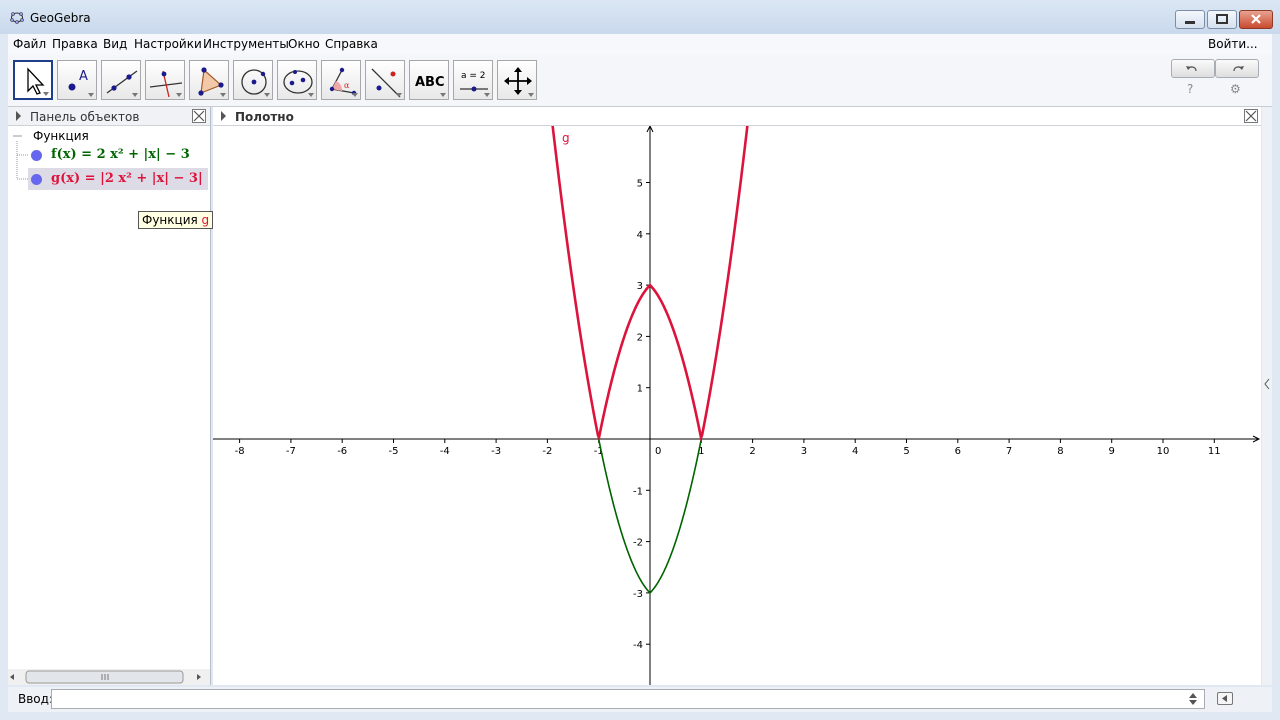 Image resolution: width=1280 pixels, height=720 pixels. I want to click on svg-text: α, so click(347, 85).